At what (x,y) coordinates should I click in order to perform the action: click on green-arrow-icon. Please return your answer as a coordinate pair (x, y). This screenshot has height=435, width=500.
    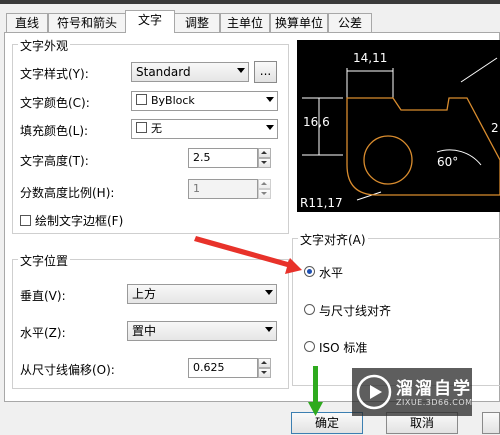
    Looking at the image, I should click on (315, 391).